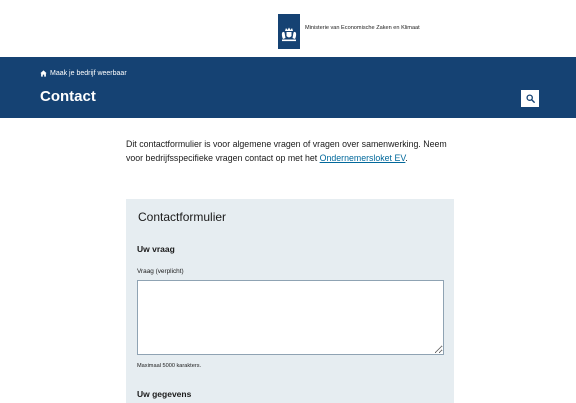 The image size is (576, 403). I want to click on home-icon, so click(43, 73).